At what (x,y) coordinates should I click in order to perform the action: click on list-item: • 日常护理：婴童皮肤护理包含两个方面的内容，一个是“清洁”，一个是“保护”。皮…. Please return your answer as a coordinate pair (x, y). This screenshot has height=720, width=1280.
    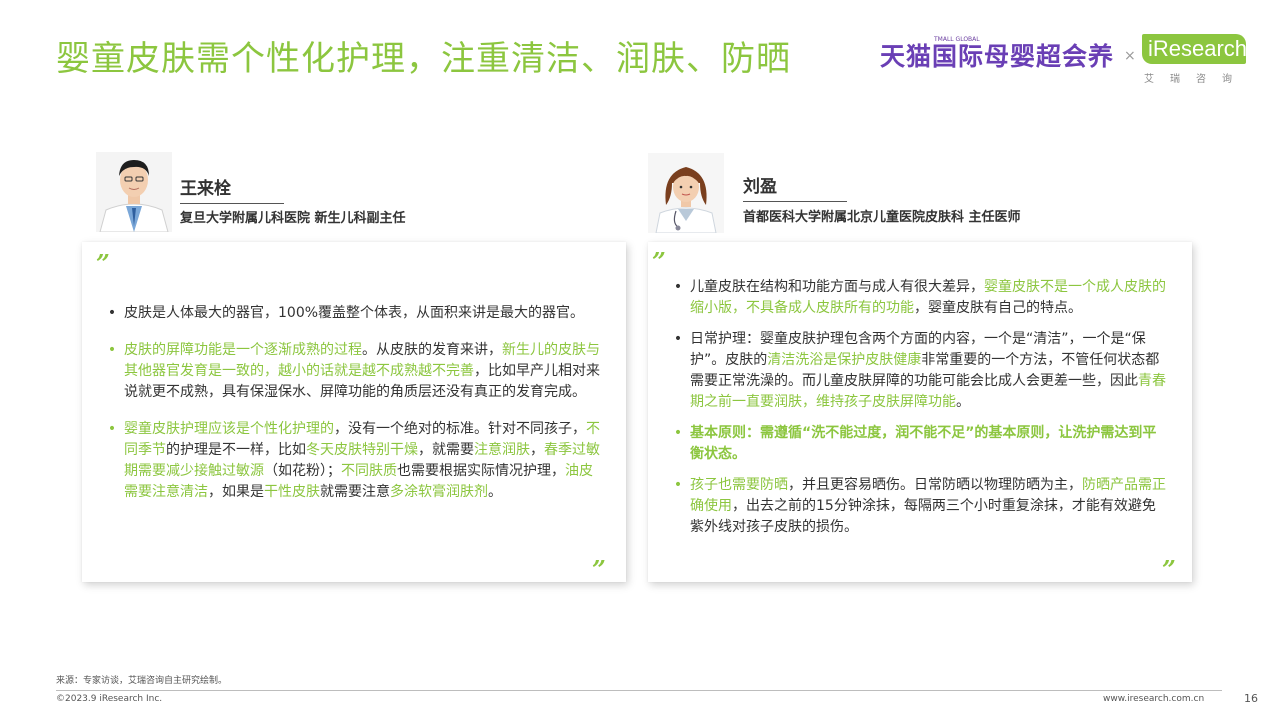
    Looking at the image, I should click on (919, 371).